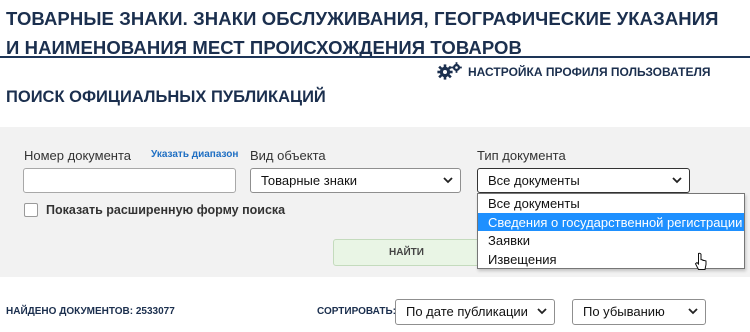  Describe the element at coordinates (129, 180) in the screenshot. I see `doc-number-input` at that location.